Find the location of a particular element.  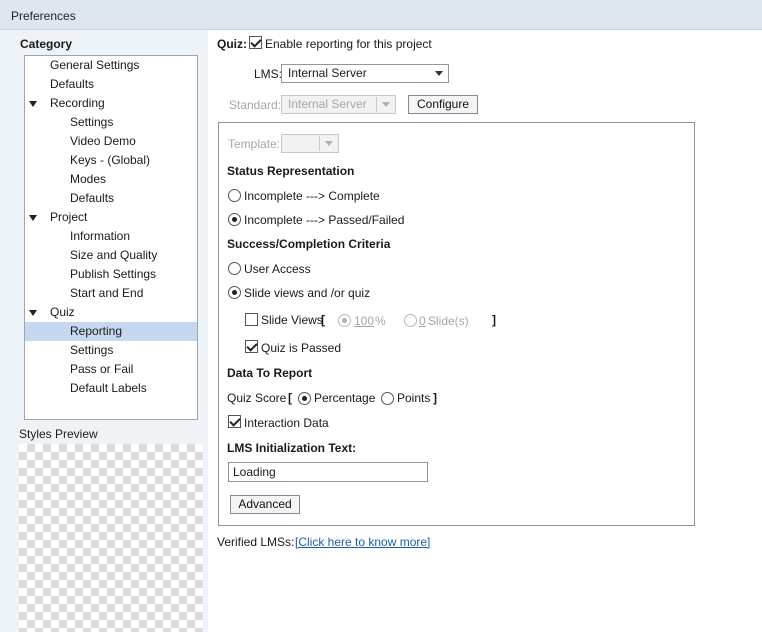

lms-select: Internal Server is located at coordinates (365, 73).